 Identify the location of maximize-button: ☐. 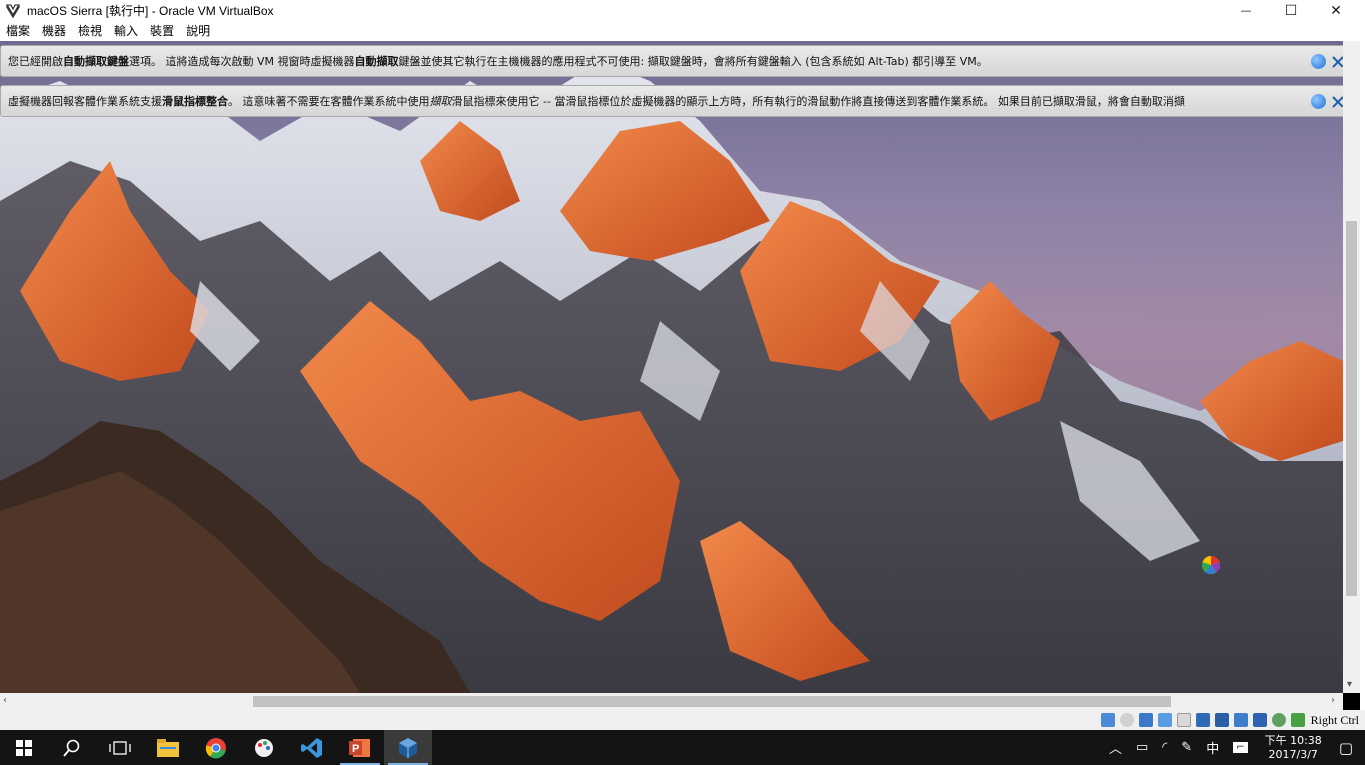
(1291, 10).